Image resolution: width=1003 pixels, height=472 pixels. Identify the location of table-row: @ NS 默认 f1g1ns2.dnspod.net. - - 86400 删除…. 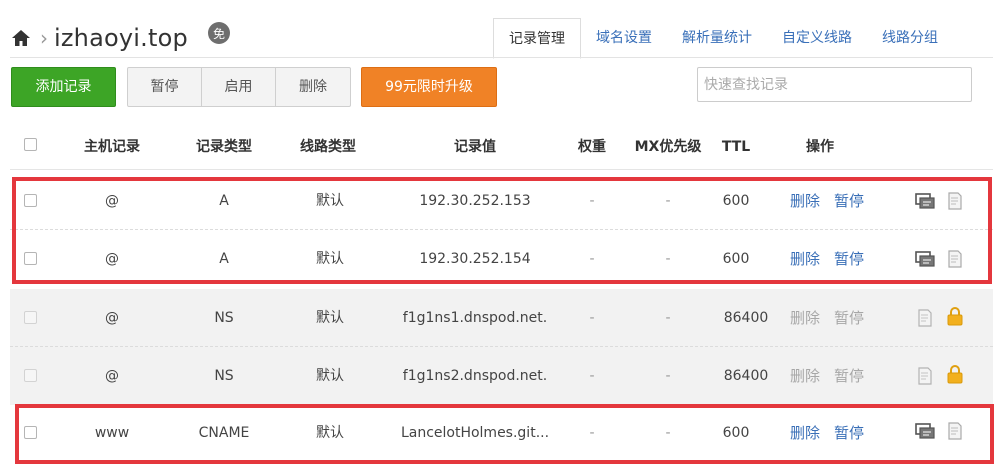
(501, 376).